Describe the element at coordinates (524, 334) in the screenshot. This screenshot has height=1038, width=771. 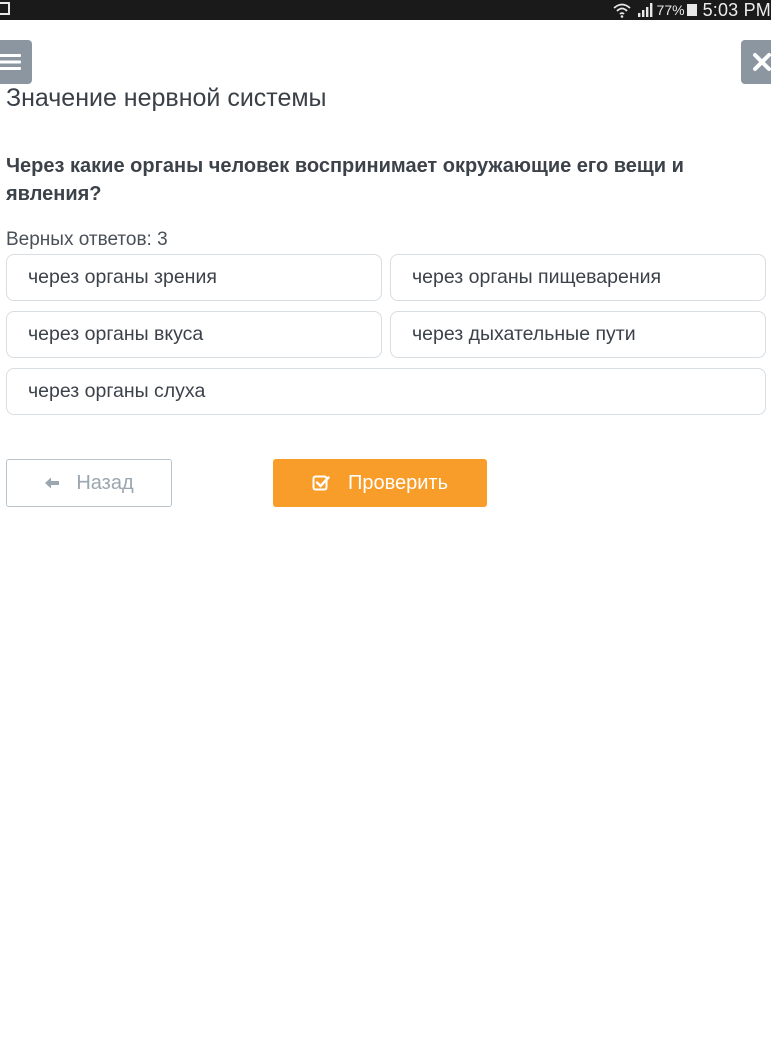
I see `answer-option-label: через дыхательные пути` at that location.